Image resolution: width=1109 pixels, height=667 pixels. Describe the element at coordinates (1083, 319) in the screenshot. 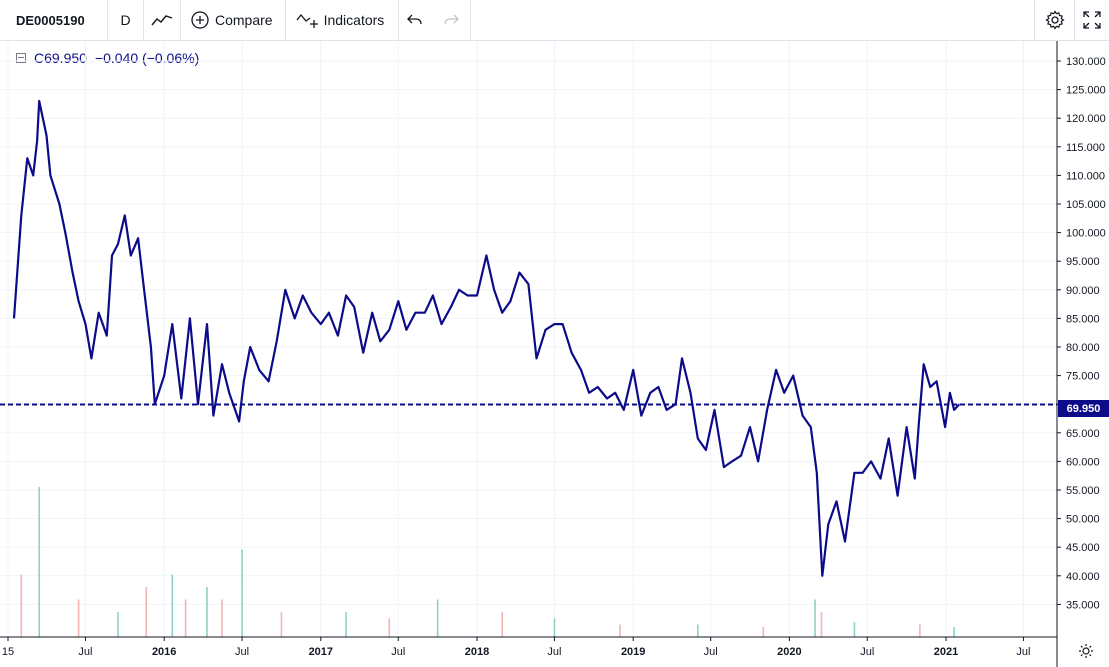

I see `y-tick-label: 85.000` at that location.